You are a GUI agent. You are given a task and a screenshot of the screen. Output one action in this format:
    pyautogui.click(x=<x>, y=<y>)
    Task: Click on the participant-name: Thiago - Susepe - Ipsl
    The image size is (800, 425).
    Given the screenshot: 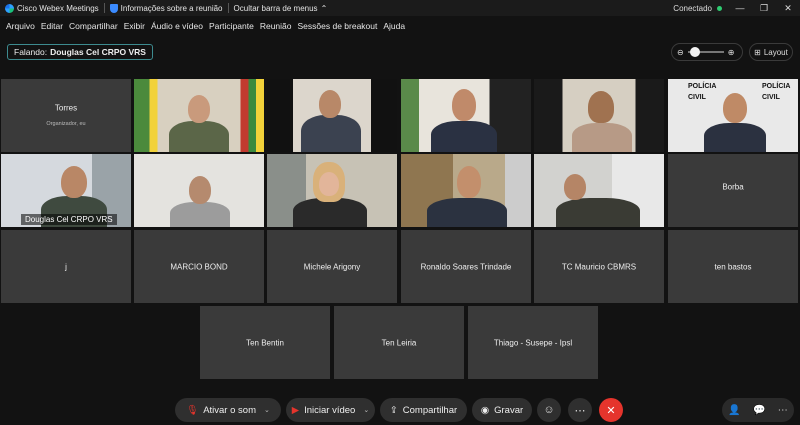 What is the action you would take?
    pyautogui.click(x=533, y=342)
    